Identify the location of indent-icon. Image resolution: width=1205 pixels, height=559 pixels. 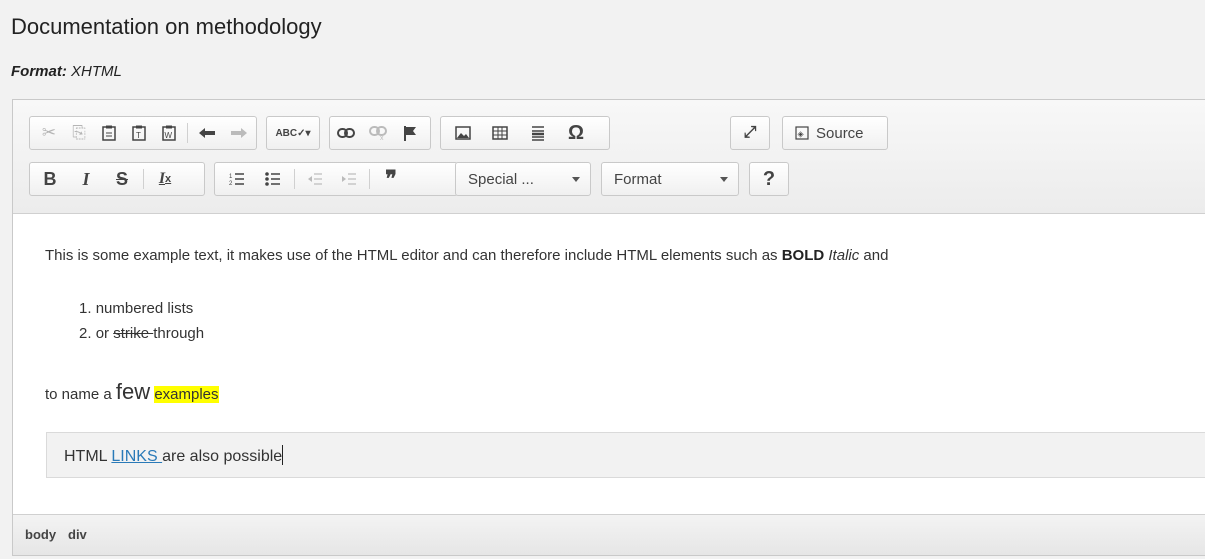
(349, 179).